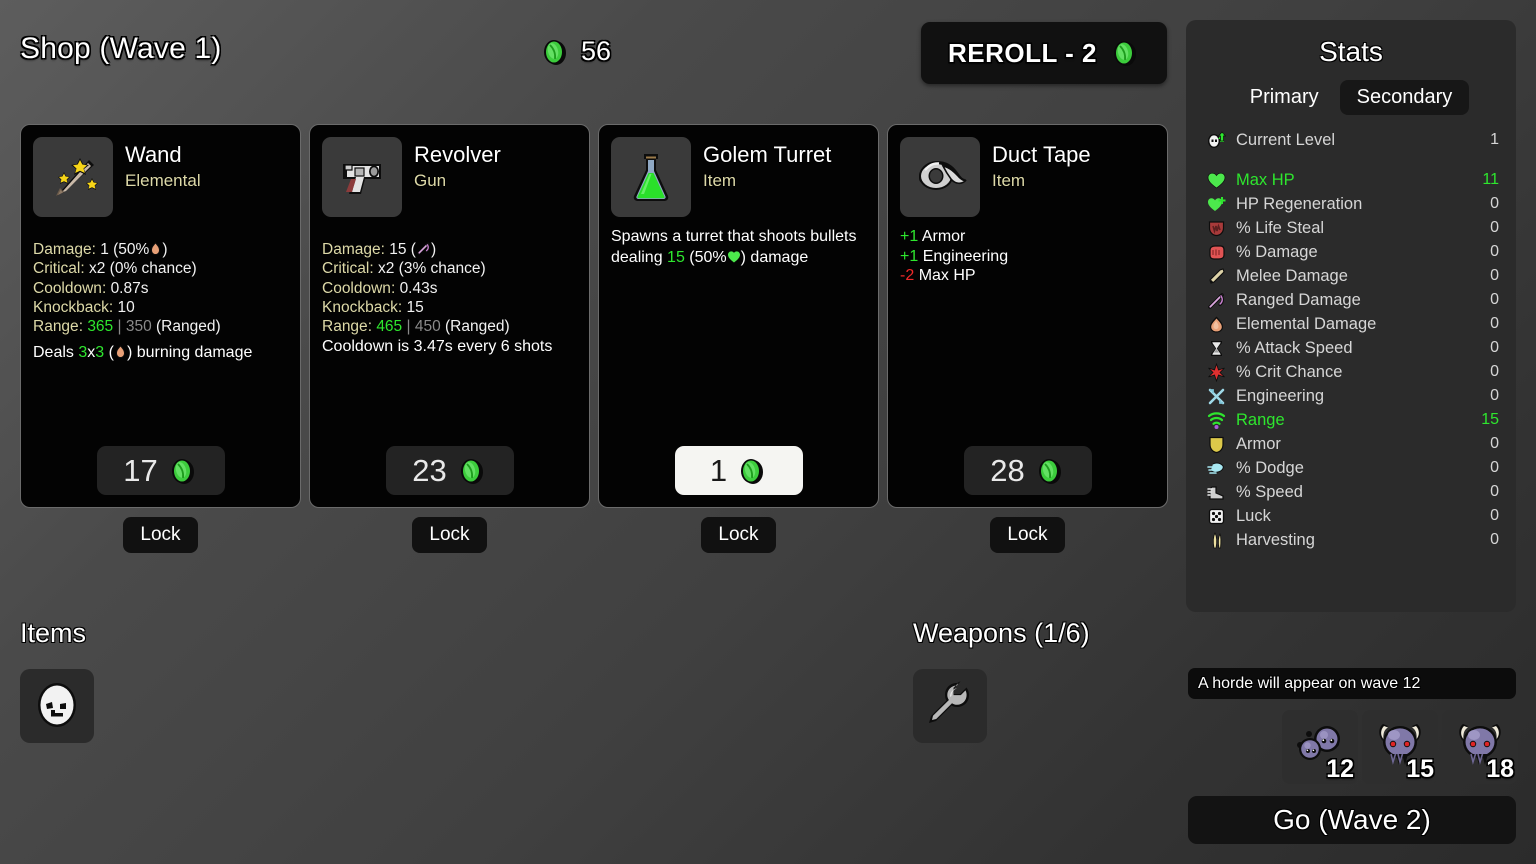 The width and height of the screenshot is (1536, 864). I want to click on potato-head-icon, so click(57, 706).